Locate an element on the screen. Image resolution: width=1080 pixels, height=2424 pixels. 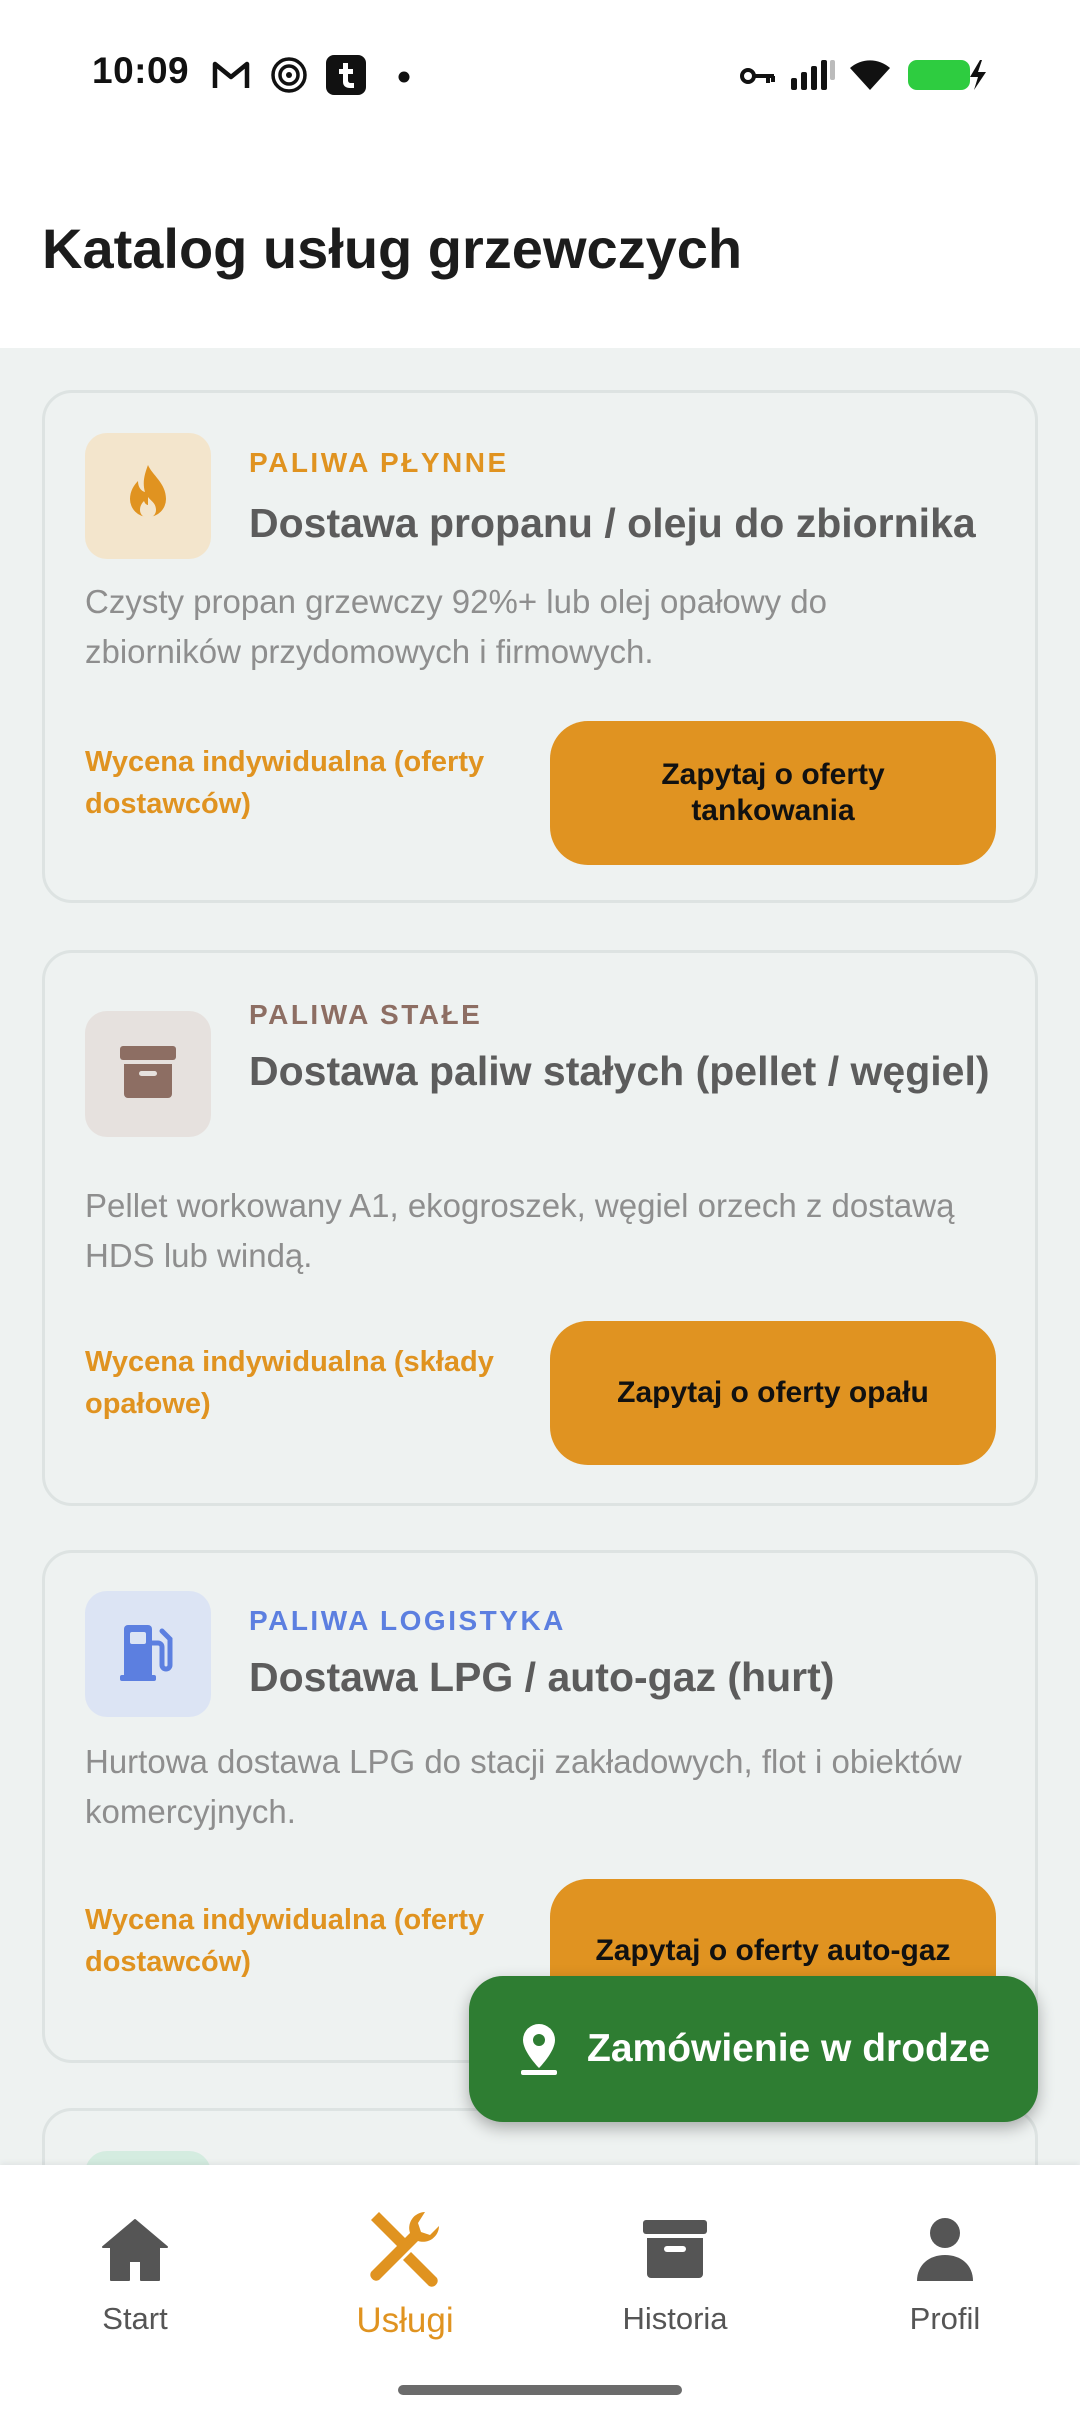
nav-item-history: Historia is located at coordinates (675, 2265).